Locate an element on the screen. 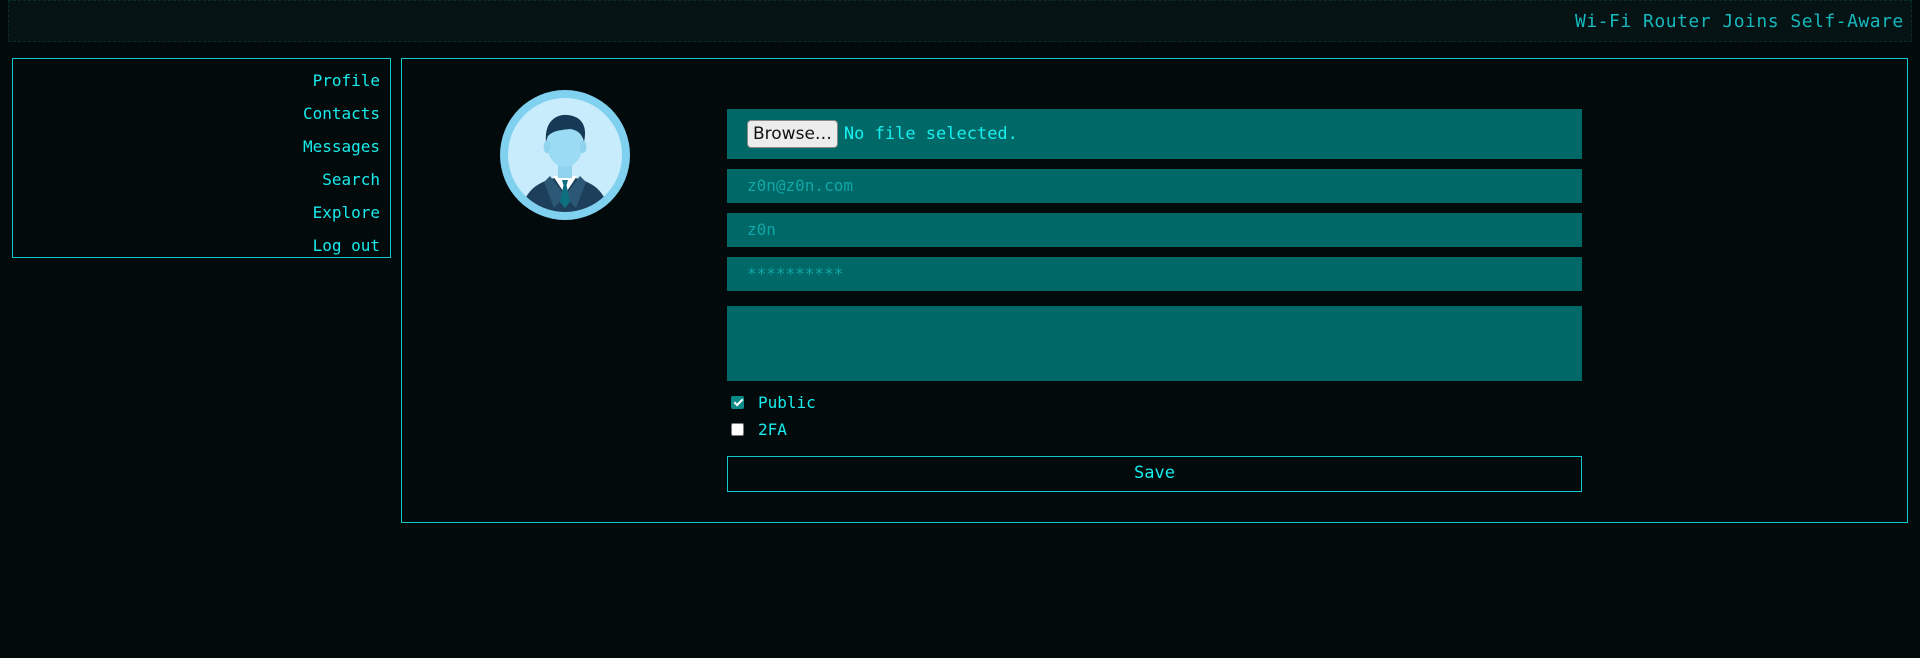 This screenshot has width=1920, height=658. sidebar-item-explore: Explore is located at coordinates (201, 212).